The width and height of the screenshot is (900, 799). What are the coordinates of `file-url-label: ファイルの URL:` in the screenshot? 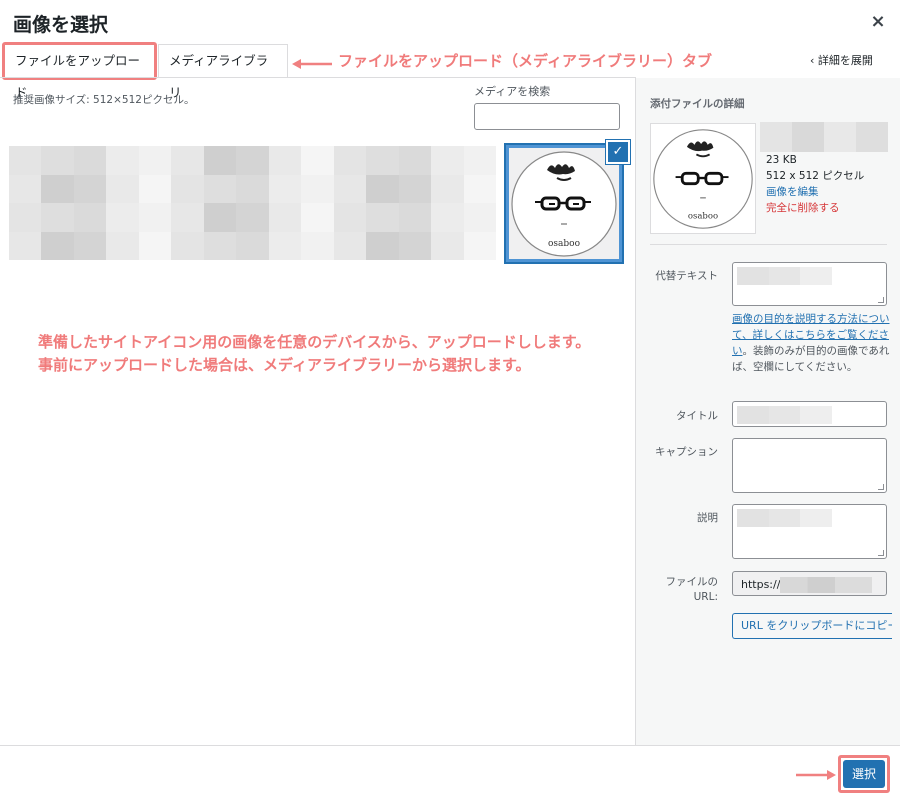 It's located at (677, 590).